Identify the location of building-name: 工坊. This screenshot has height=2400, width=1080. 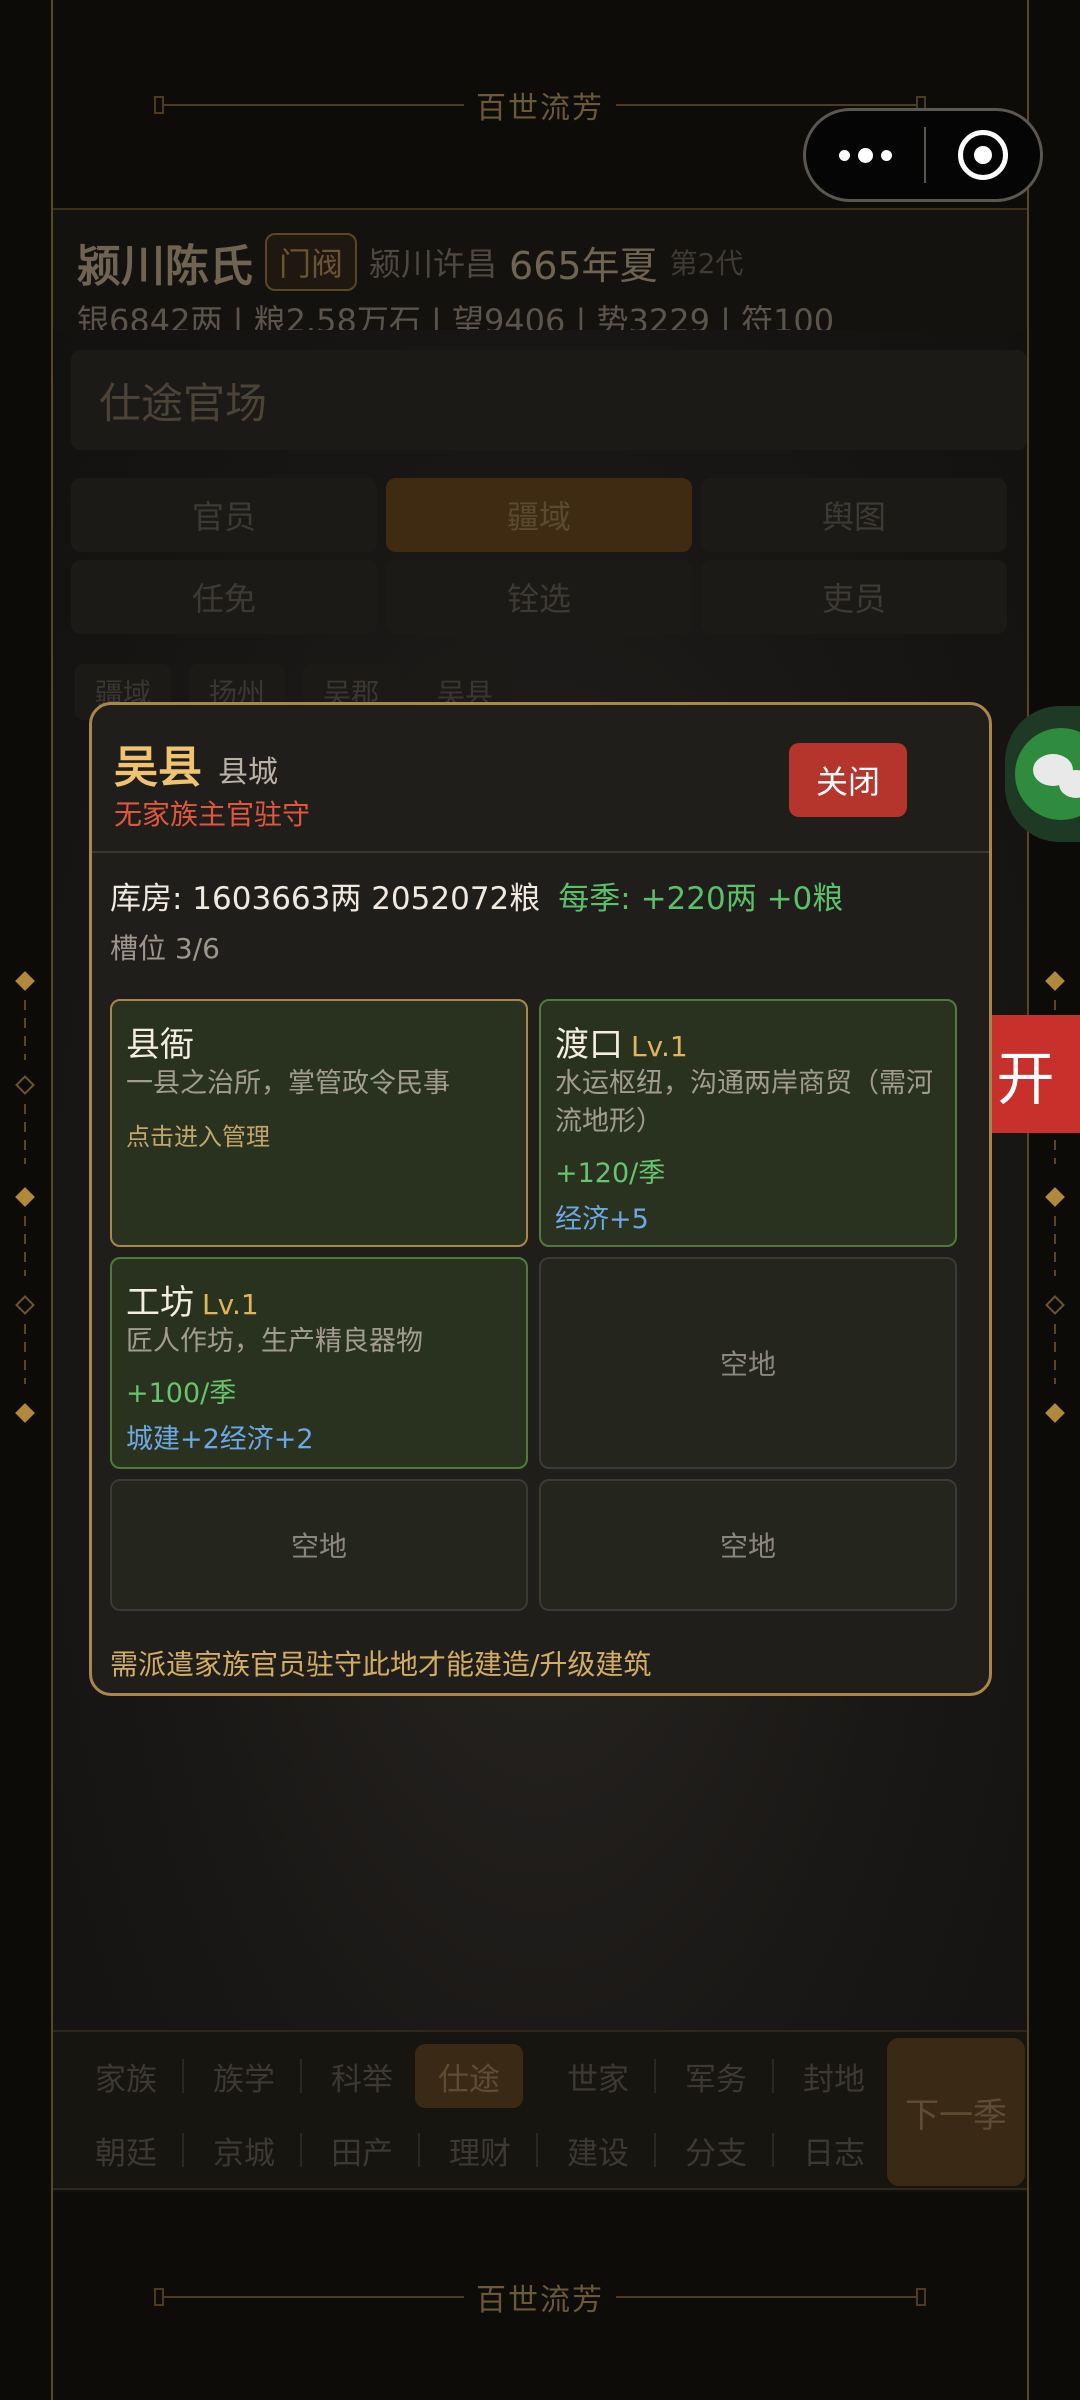
(160, 1303).